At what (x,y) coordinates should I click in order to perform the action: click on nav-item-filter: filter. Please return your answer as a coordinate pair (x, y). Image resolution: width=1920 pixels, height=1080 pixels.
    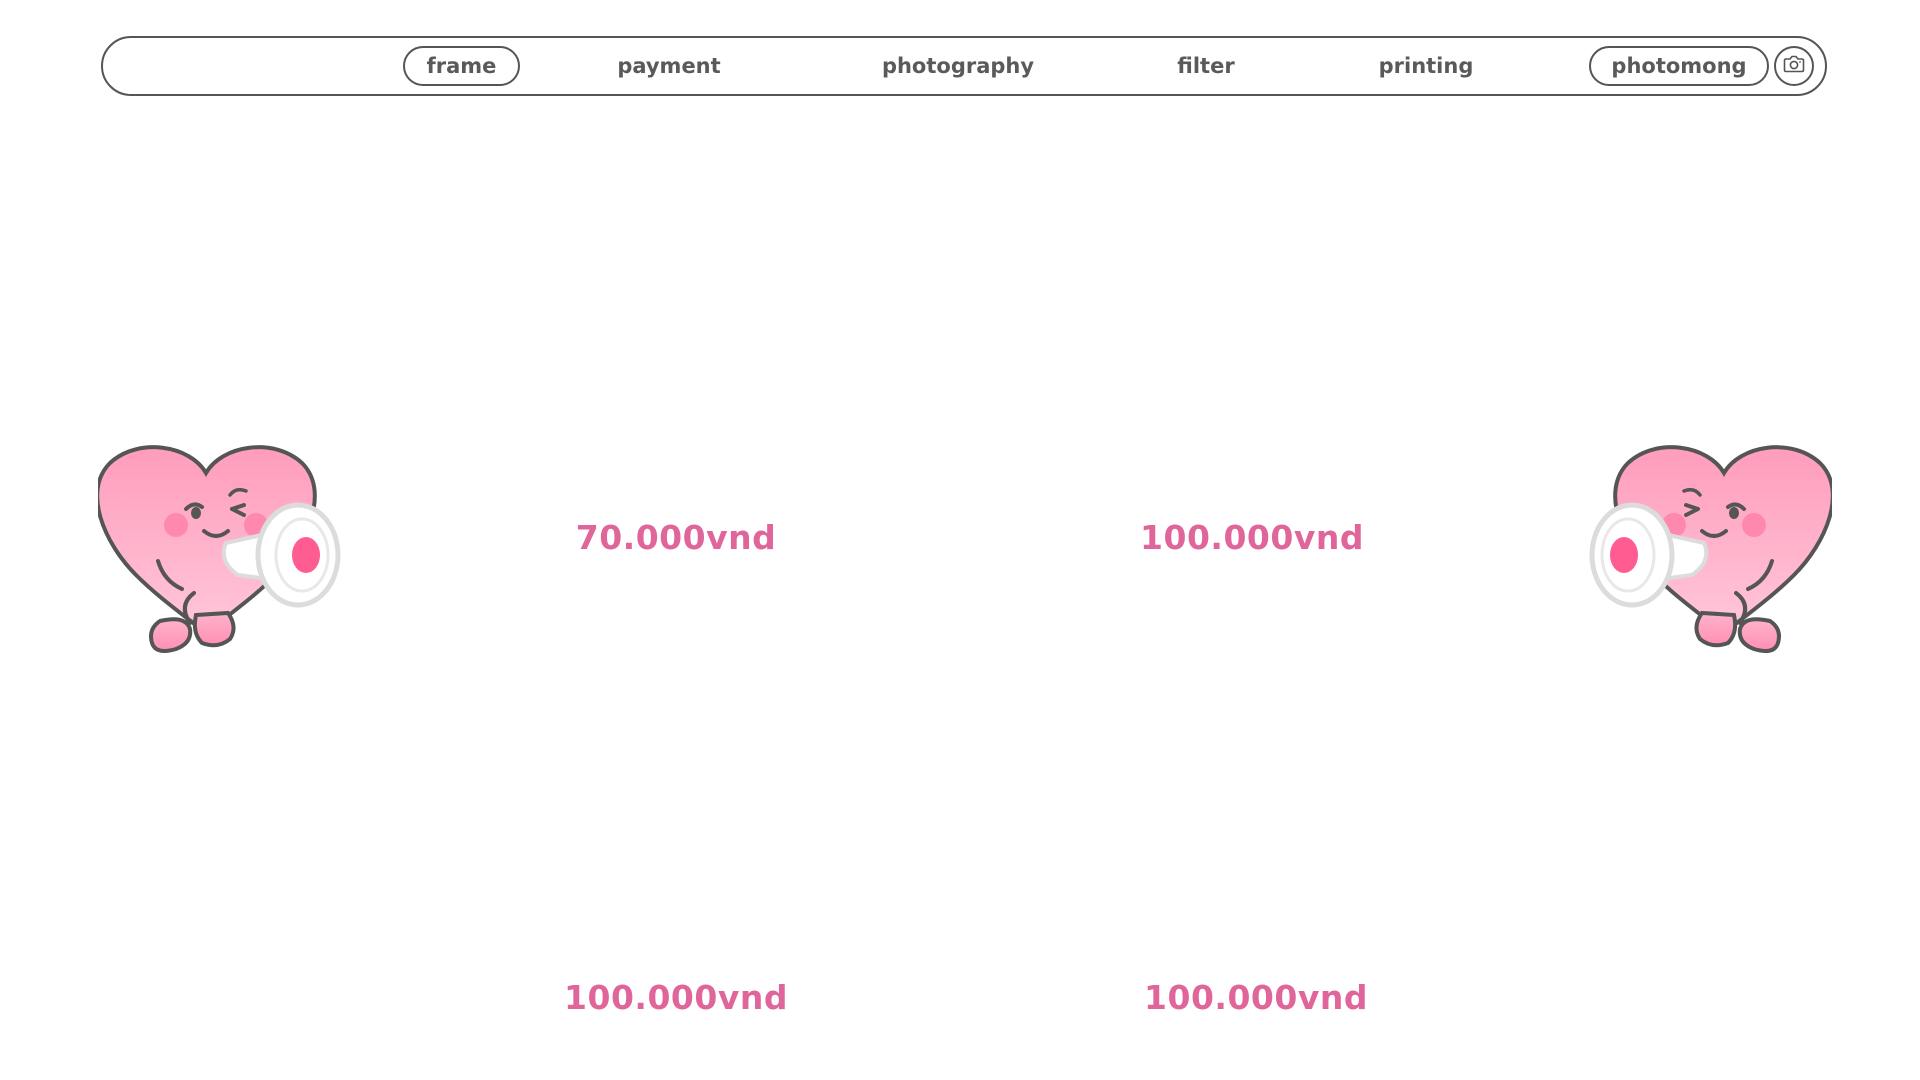
    Looking at the image, I should click on (1206, 66).